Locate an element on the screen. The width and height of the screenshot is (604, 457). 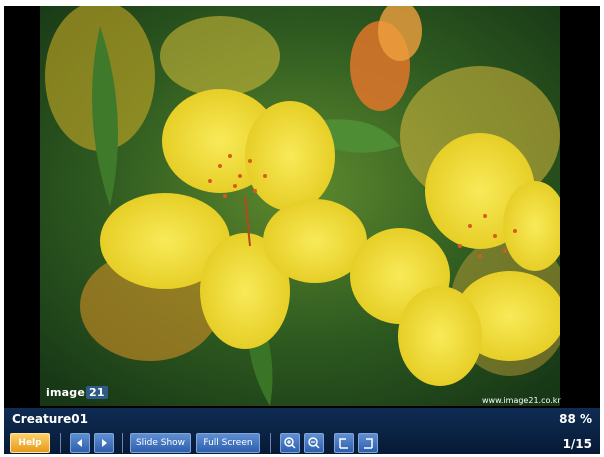
brand-logo: image 21 is located at coordinates (77, 392).